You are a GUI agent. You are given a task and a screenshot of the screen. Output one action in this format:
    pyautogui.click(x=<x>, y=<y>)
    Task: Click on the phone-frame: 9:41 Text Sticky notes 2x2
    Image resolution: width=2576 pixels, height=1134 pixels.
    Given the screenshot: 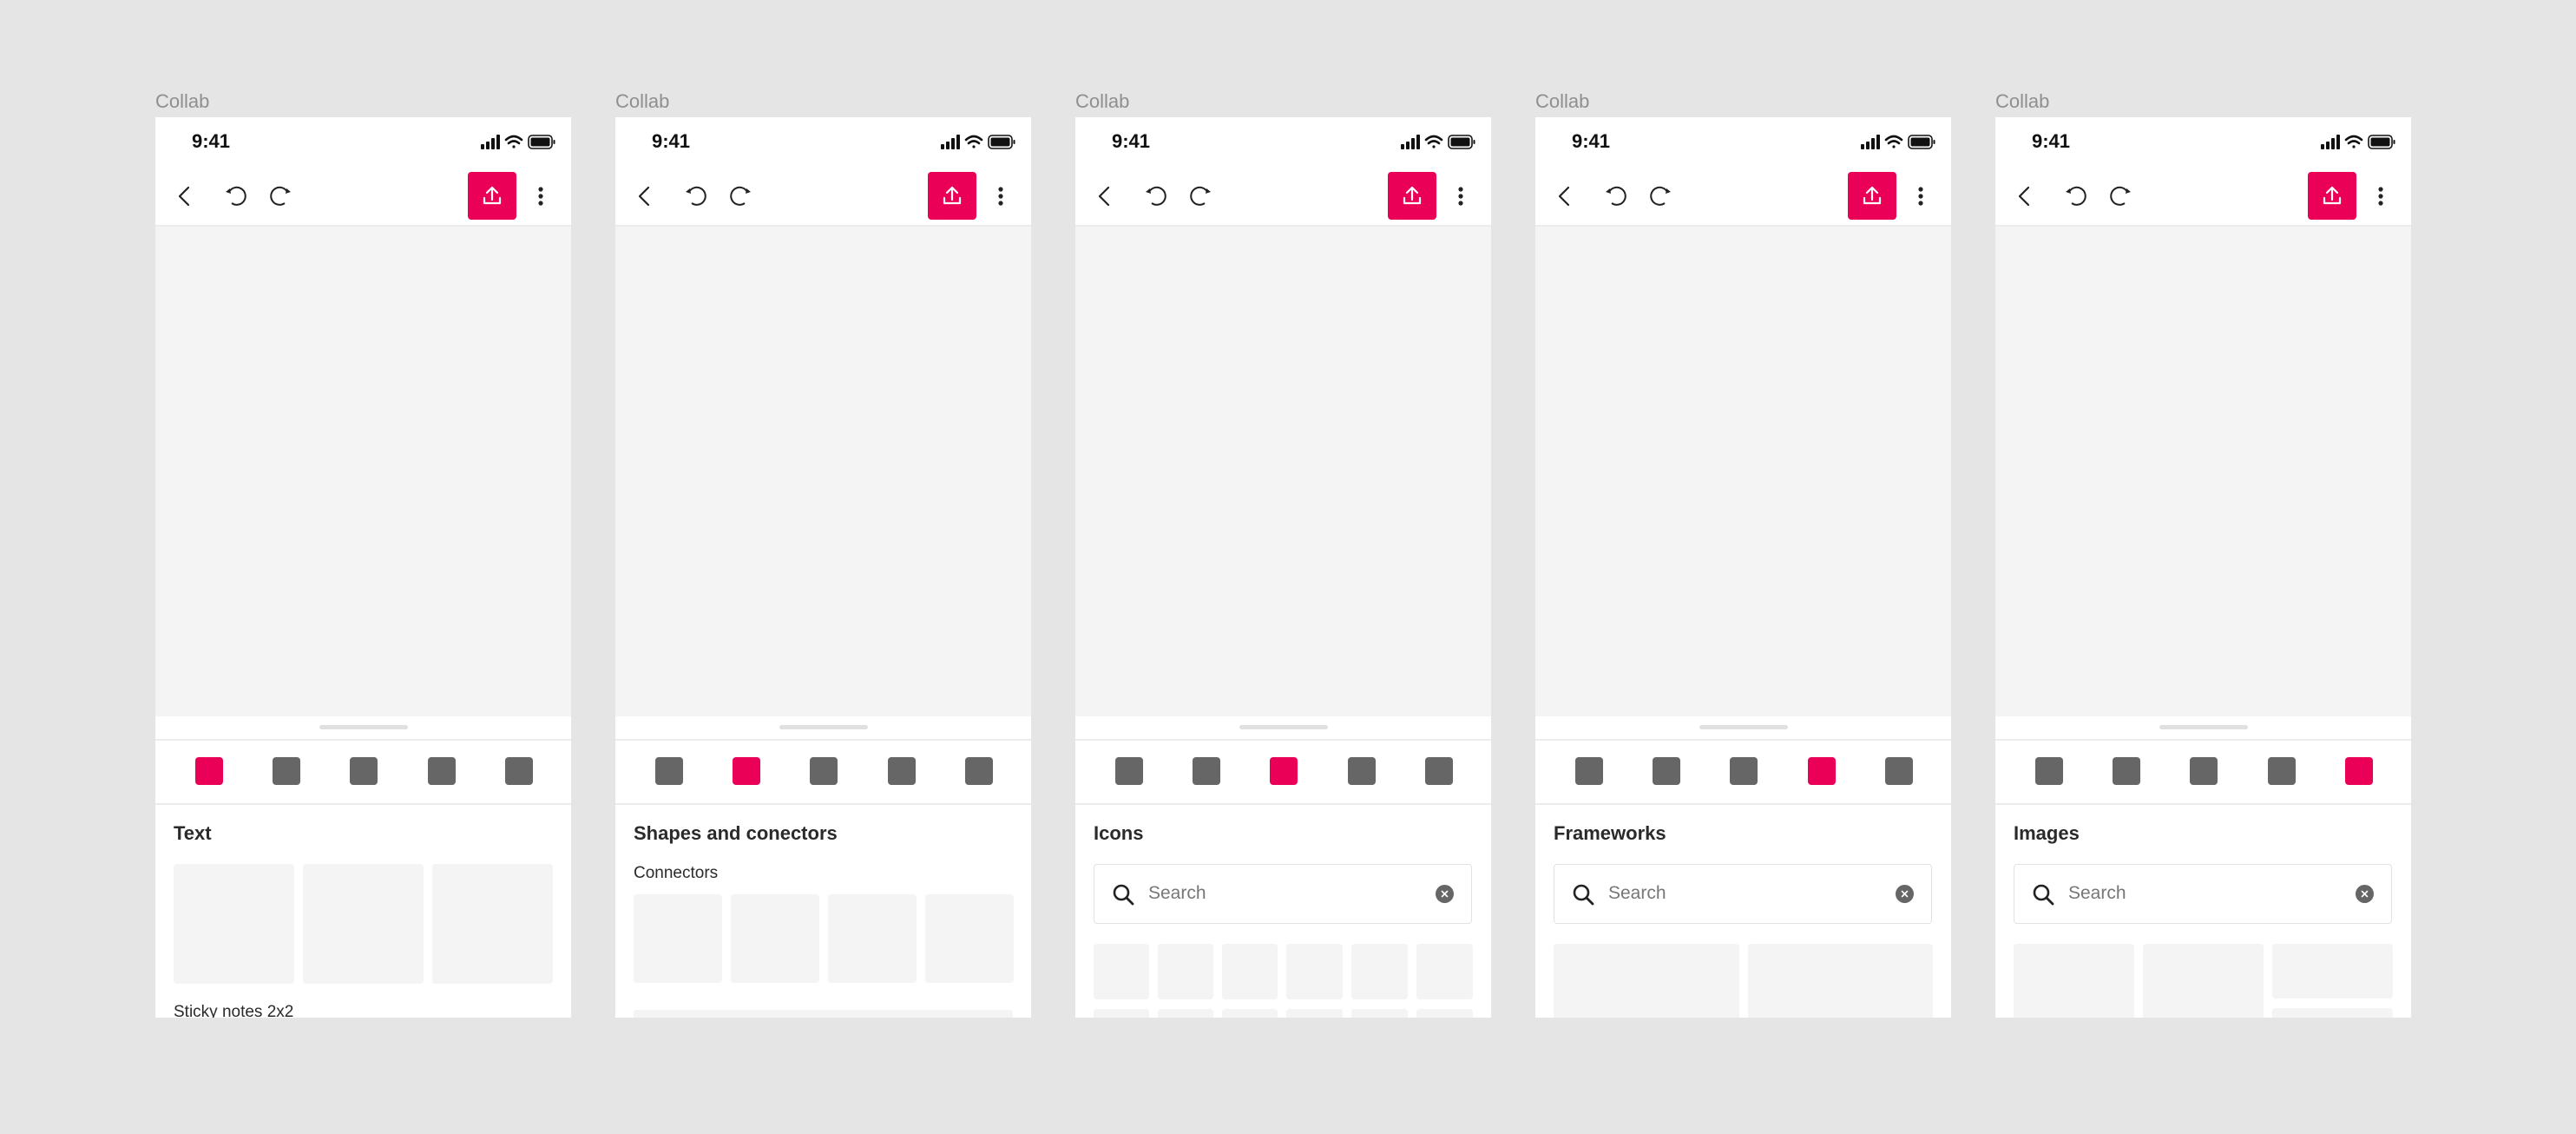 What is the action you would take?
    pyautogui.click(x=363, y=568)
    